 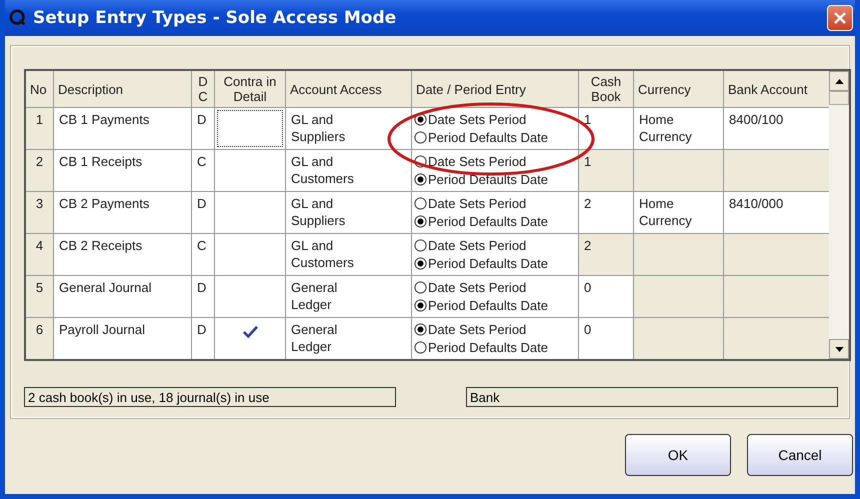 What do you see at coordinates (776, 128) in the screenshot?
I see `table-cell: 8400/100` at bounding box center [776, 128].